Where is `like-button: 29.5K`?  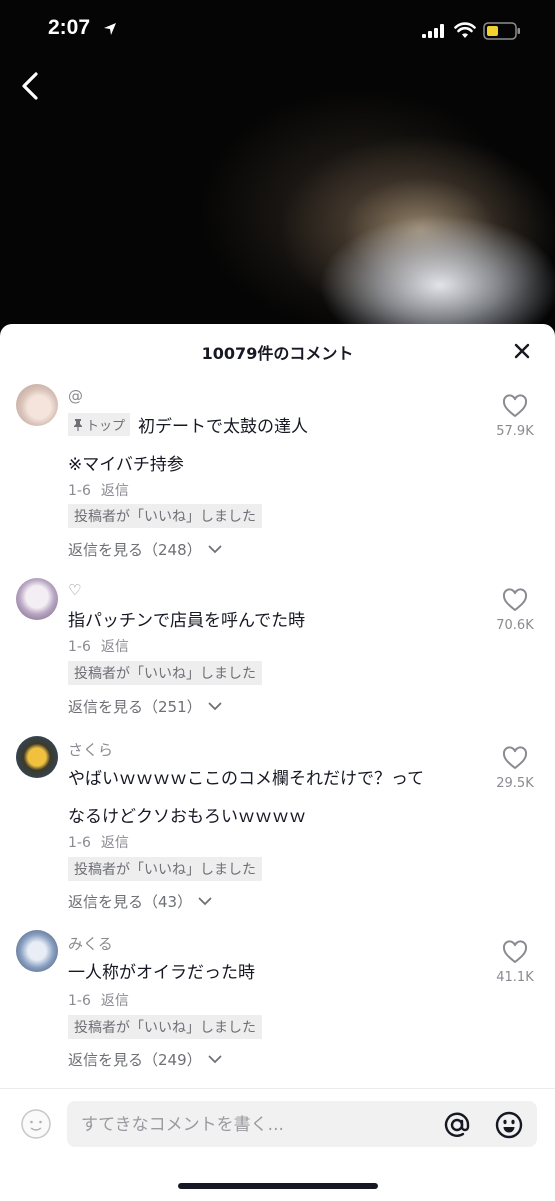 like-button: 29.5K is located at coordinates (515, 768).